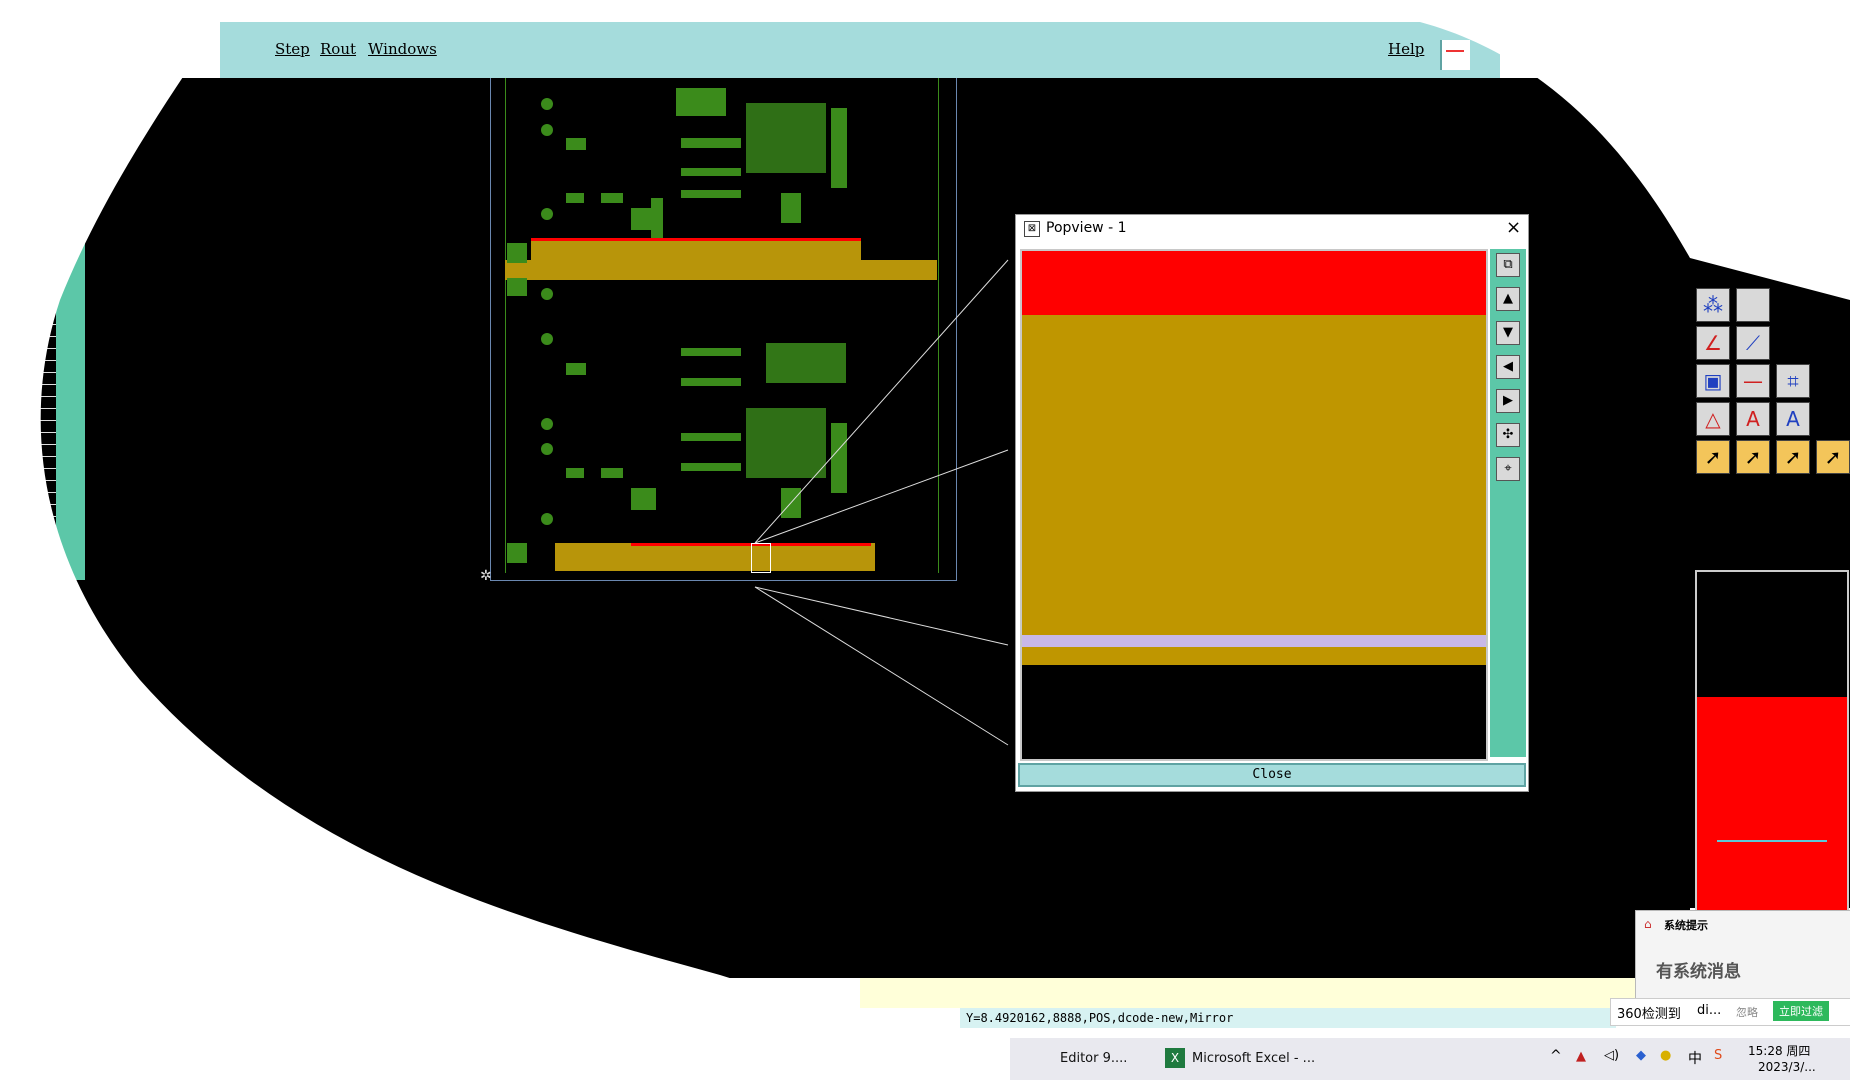  I want to click on pointer-icon: ➚, so click(1713, 457).